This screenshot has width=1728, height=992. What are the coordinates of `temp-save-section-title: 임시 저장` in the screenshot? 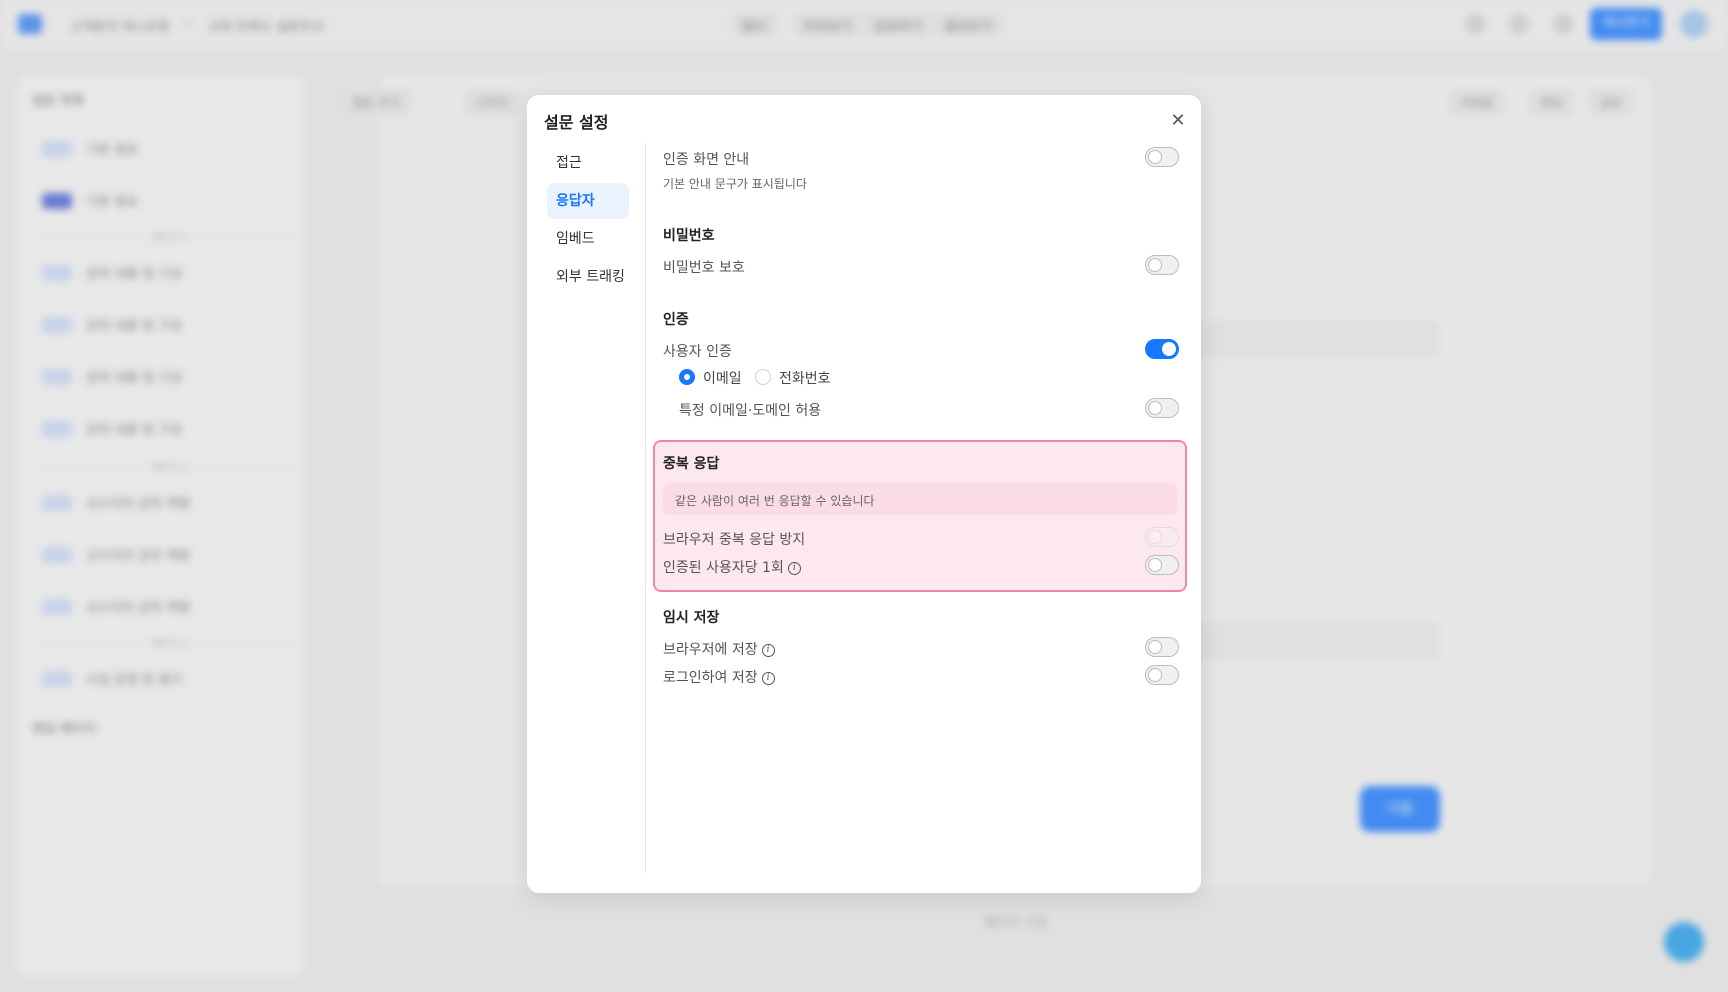 It's located at (691, 618).